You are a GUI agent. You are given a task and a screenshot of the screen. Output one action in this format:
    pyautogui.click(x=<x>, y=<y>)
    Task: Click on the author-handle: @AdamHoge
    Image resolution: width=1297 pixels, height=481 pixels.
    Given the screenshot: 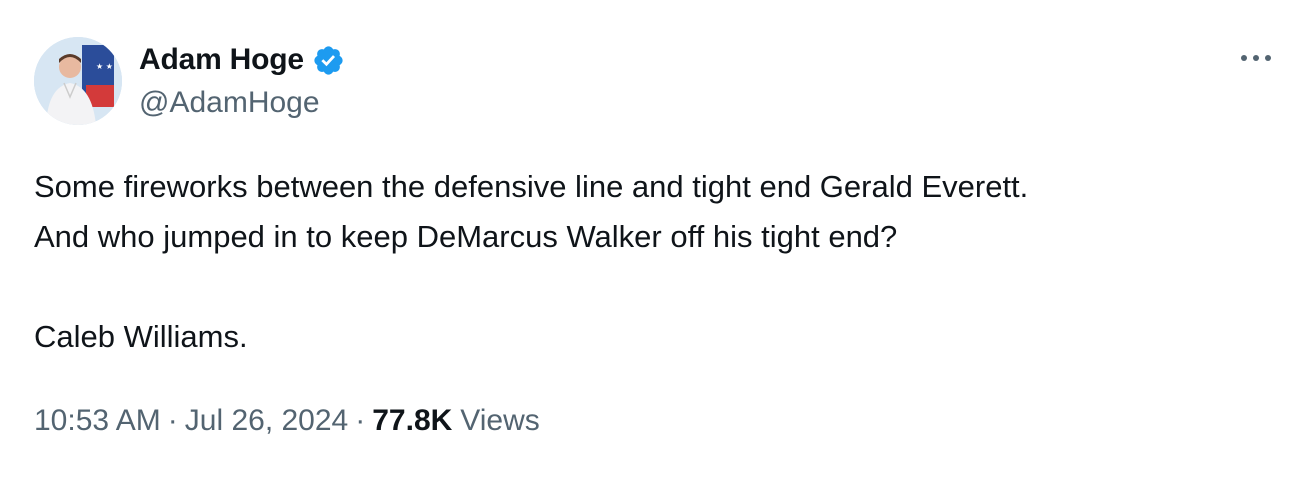 What is the action you would take?
    pyautogui.click(x=229, y=103)
    